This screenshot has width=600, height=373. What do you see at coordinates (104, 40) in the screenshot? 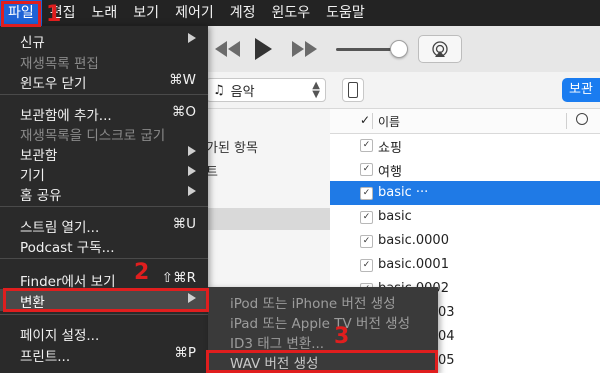
I see `menu-item-new: 신규` at bounding box center [104, 40].